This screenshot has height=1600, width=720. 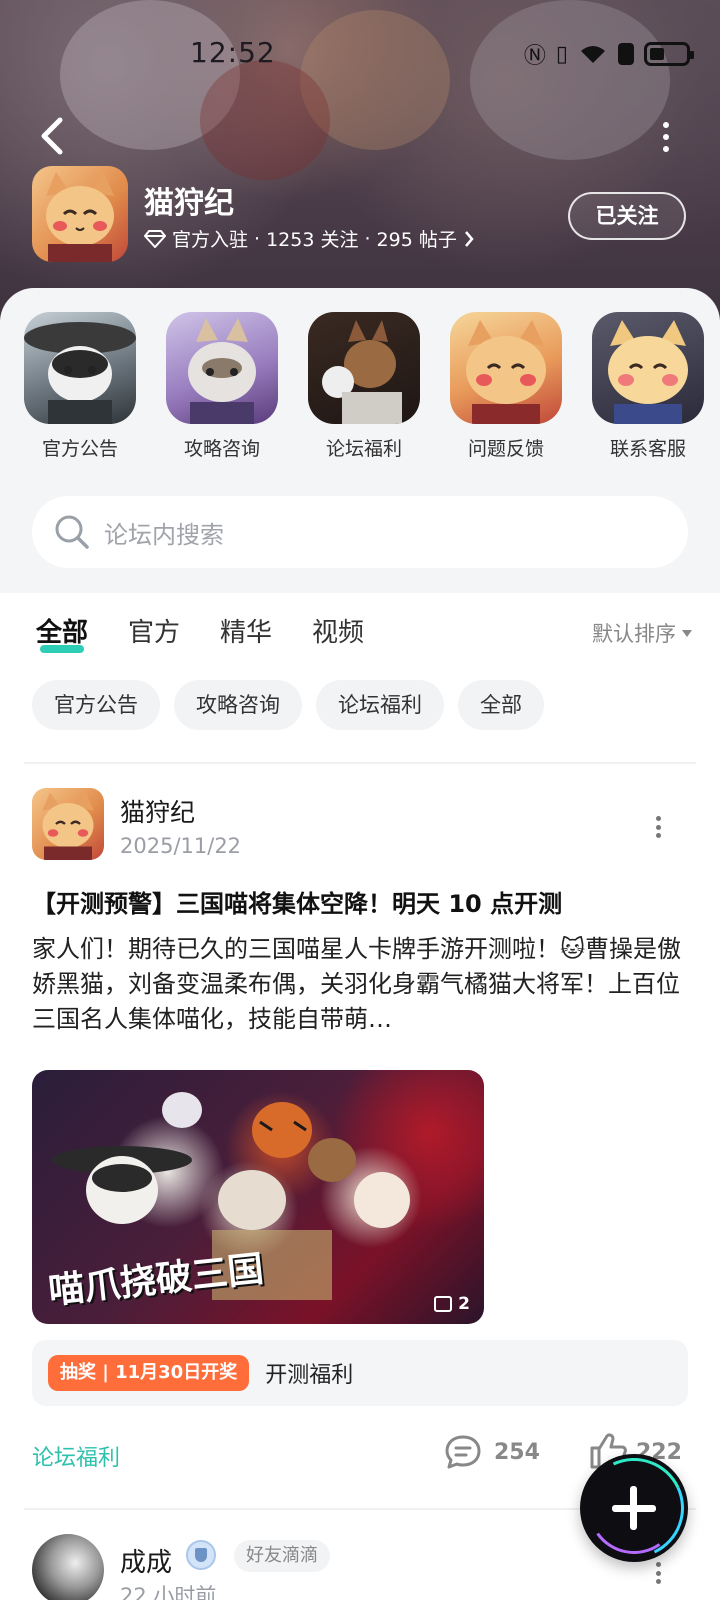 I want to click on search-icon, so click(x=72, y=532).